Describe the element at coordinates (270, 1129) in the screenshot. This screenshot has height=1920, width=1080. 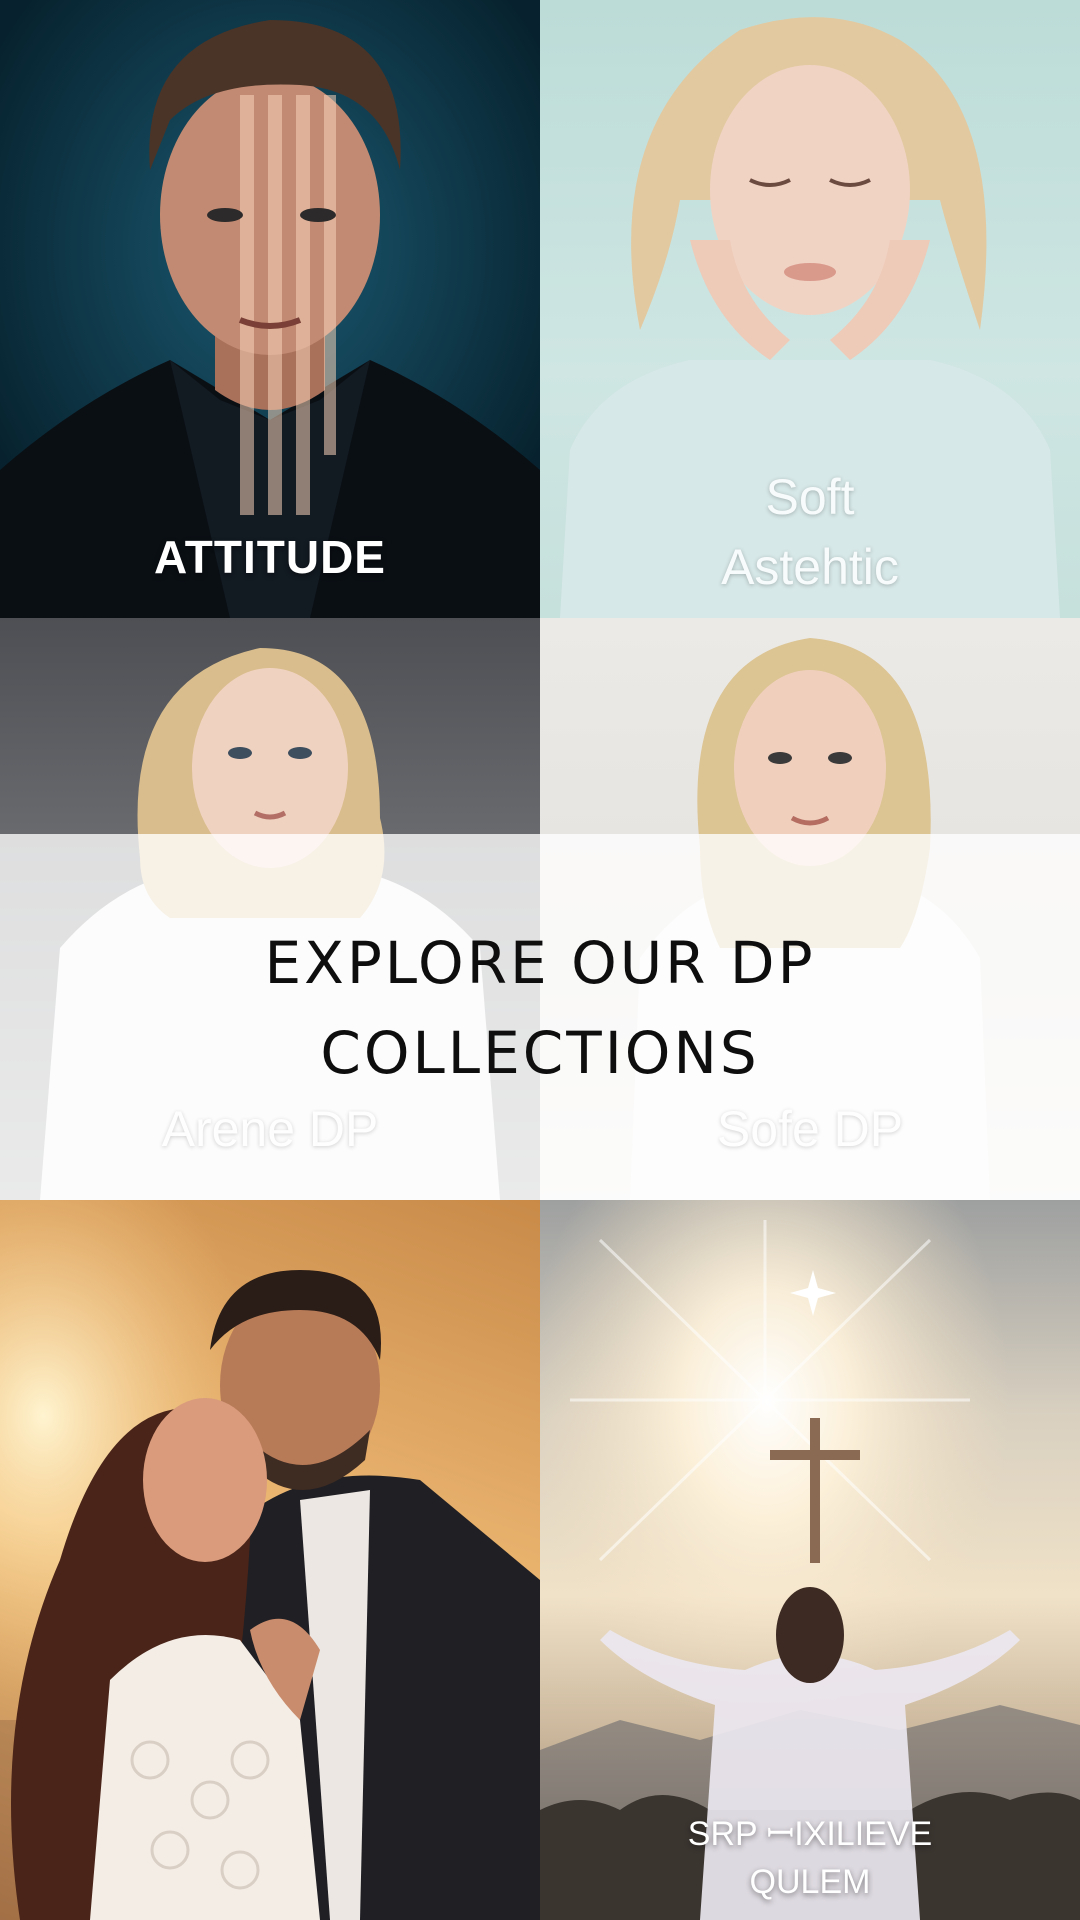
I see `banner-label-arene: Arene DP` at that location.